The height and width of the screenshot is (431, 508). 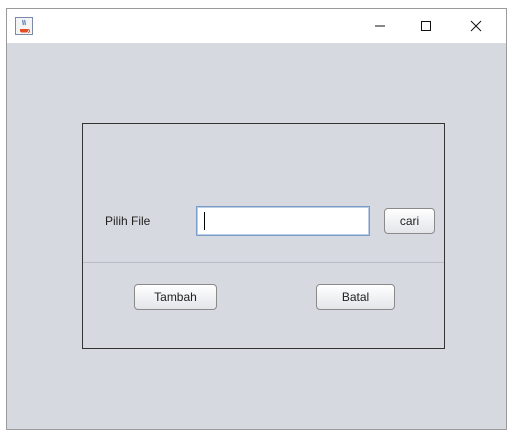 I want to click on add-button: Tambah, so click(x=175, y=297).